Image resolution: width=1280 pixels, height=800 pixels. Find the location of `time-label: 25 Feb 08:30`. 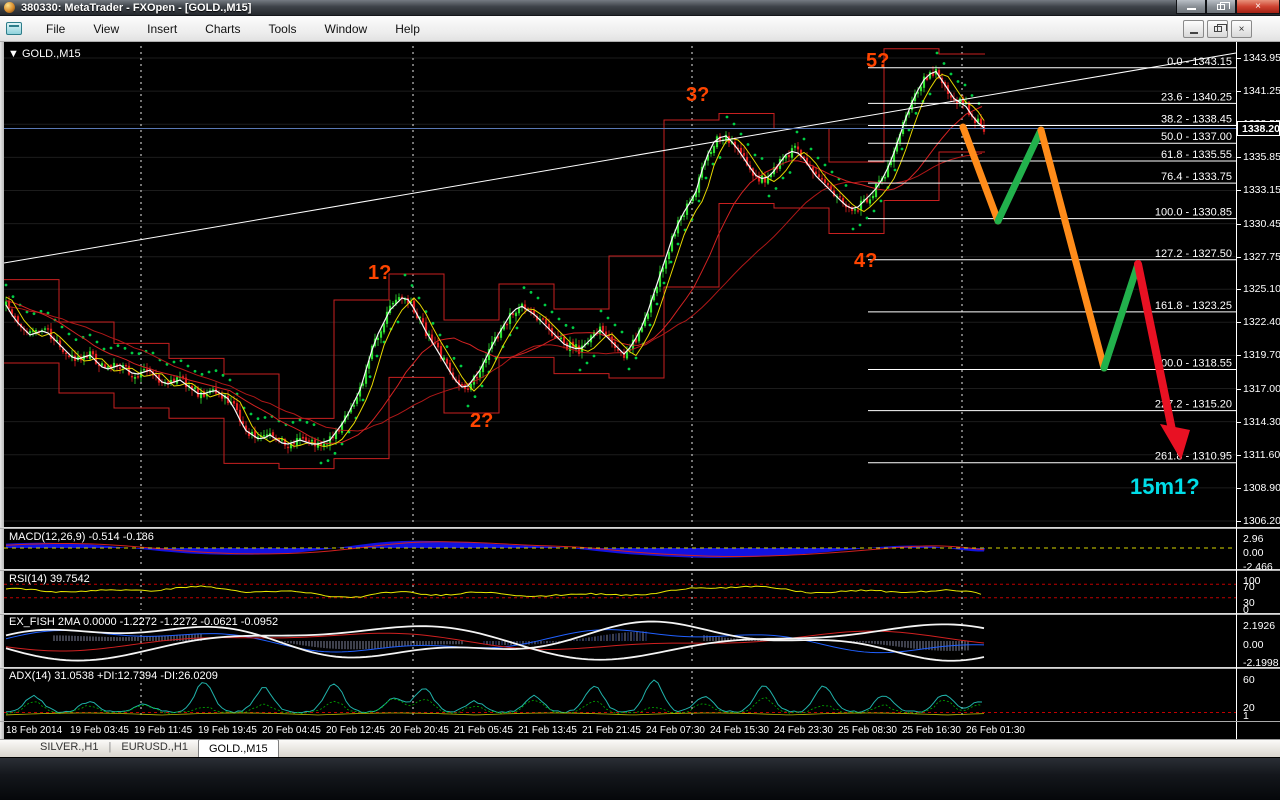

time-label: 25 Feb 08:30 is located at coordinates (867, 730).